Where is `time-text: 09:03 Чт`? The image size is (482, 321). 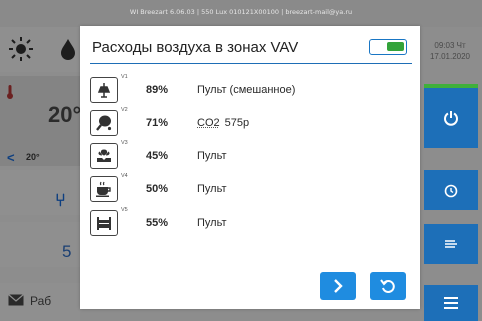 time-text: 09:03 Чт is located at coordinates (450, 45).